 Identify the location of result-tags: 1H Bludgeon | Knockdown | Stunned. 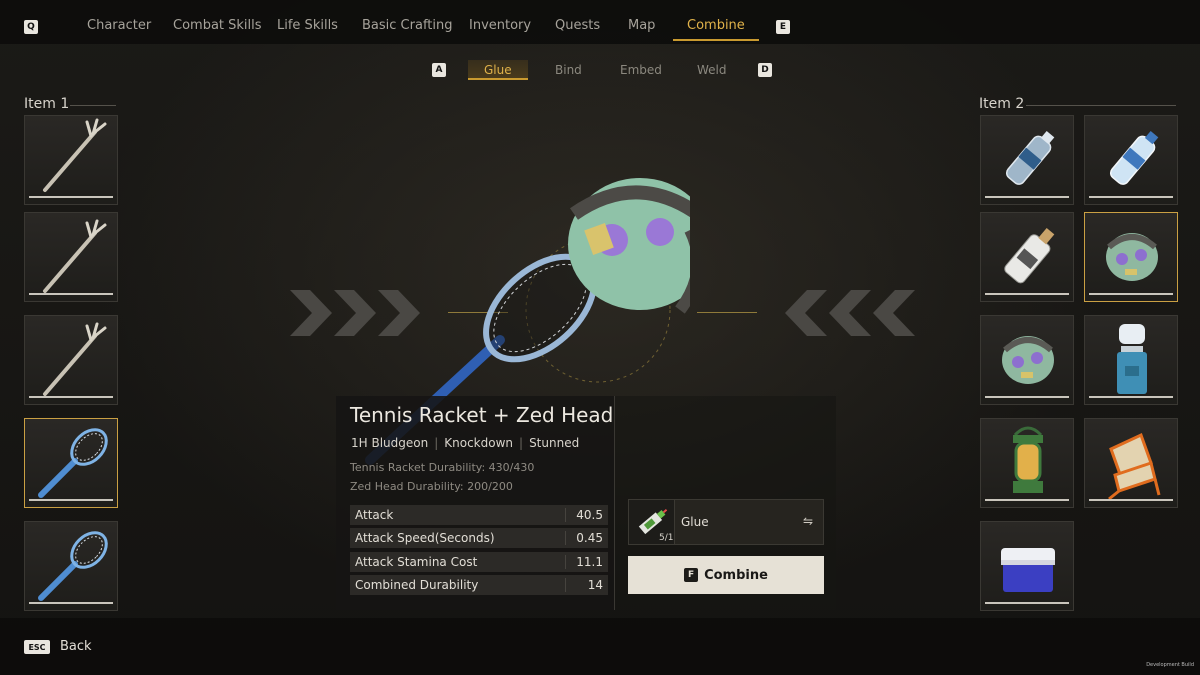
(465, 443).